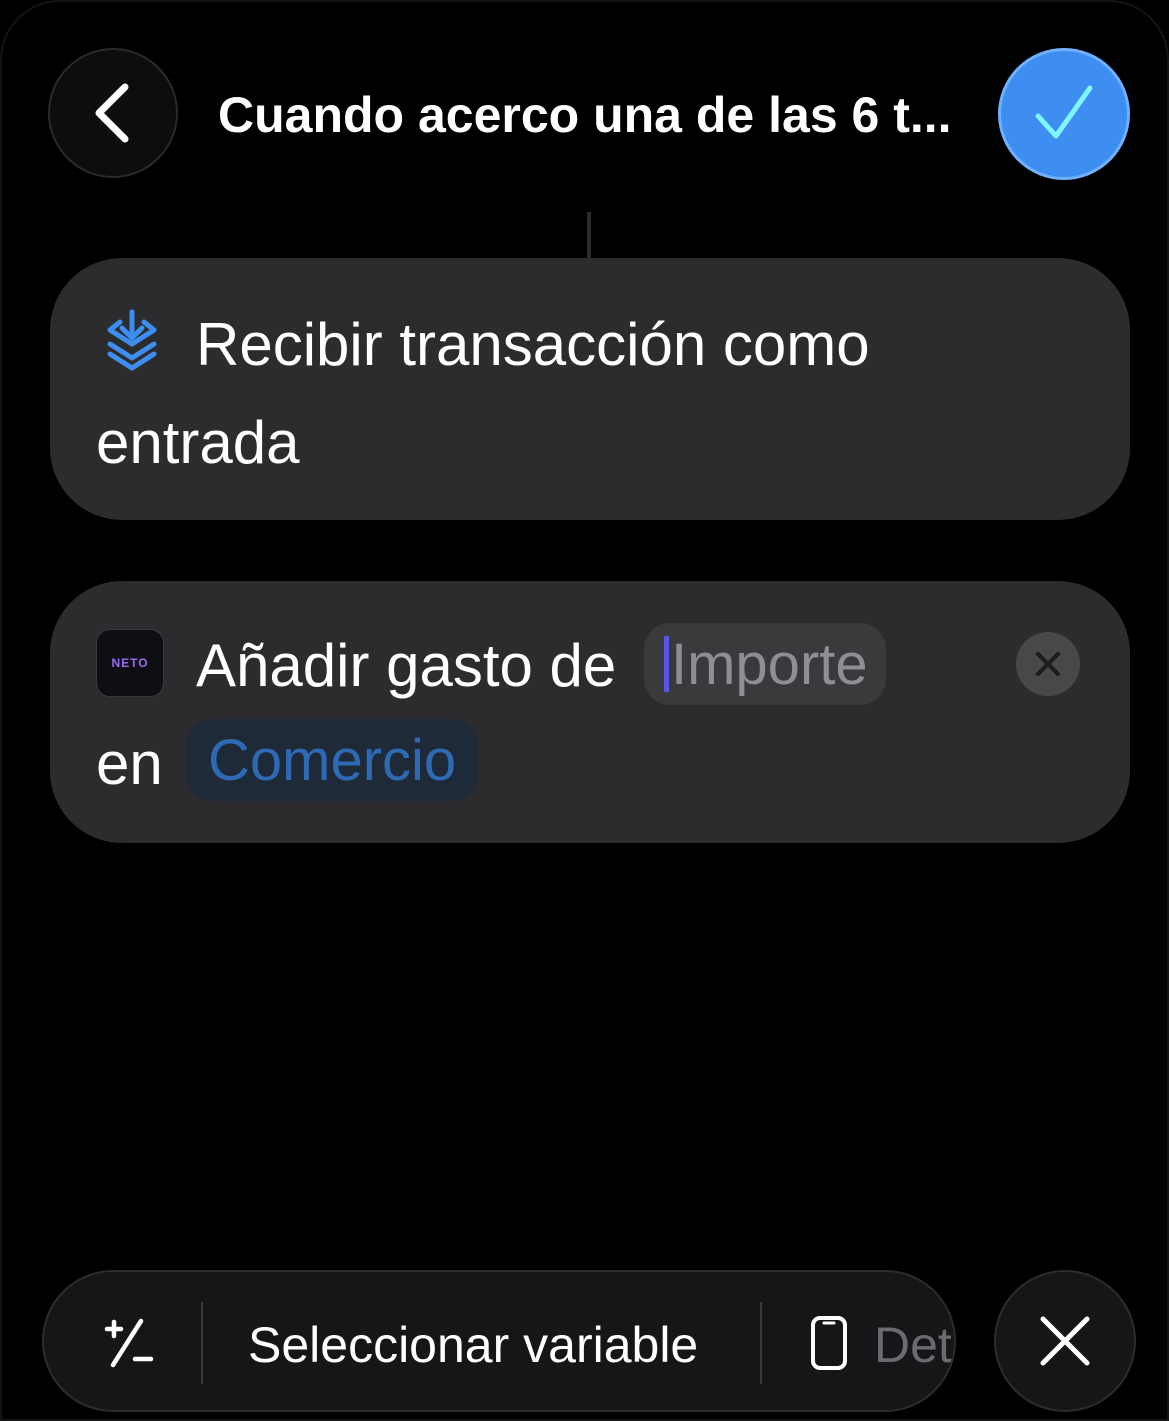 This screenshot has width=1169, height=1421. Describe the element at coordinates (533, 344) in the screenshot. I see `action-title-line1: Recibir transacción como` at that location.